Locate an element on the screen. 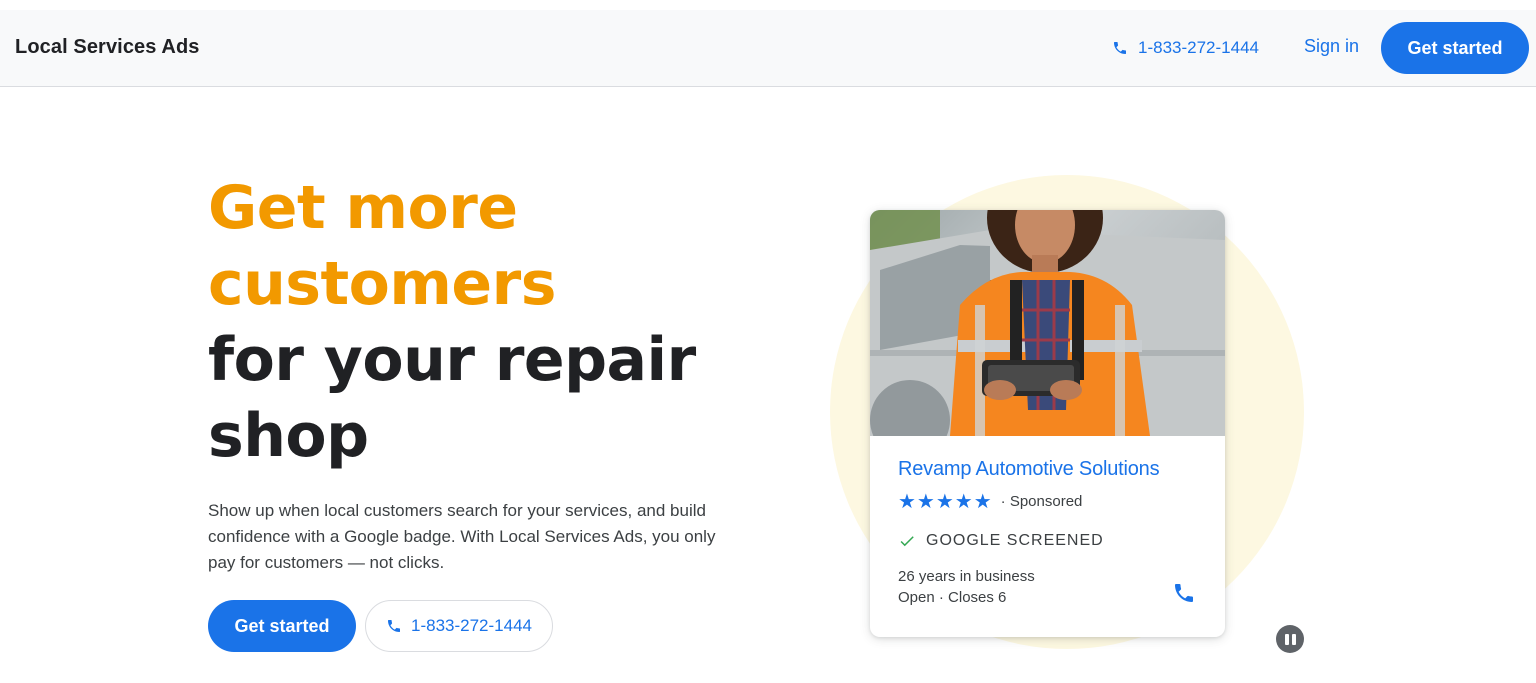  headline-accent-line-1: Get more is located at coordinates (363, 208).